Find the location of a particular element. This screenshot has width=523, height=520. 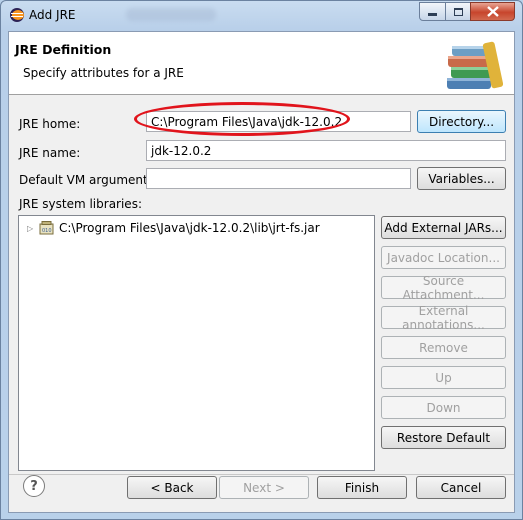

system-libraries-label: JRE system libraries: is located at coordinates (80, 204).